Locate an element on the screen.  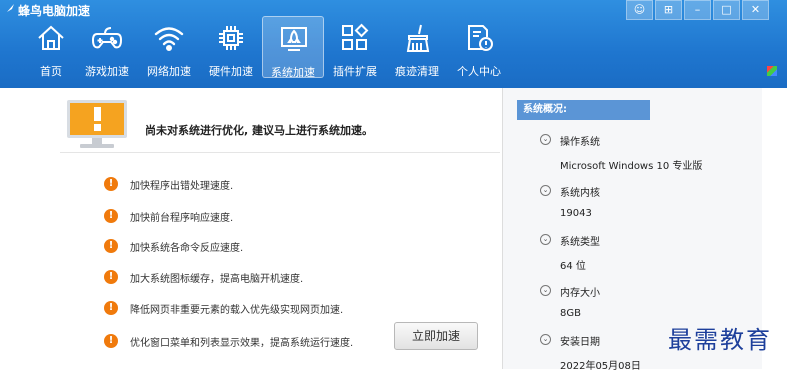
list-item: ! 加快系统各命令反应速度. is located at coordinates (173, 246).